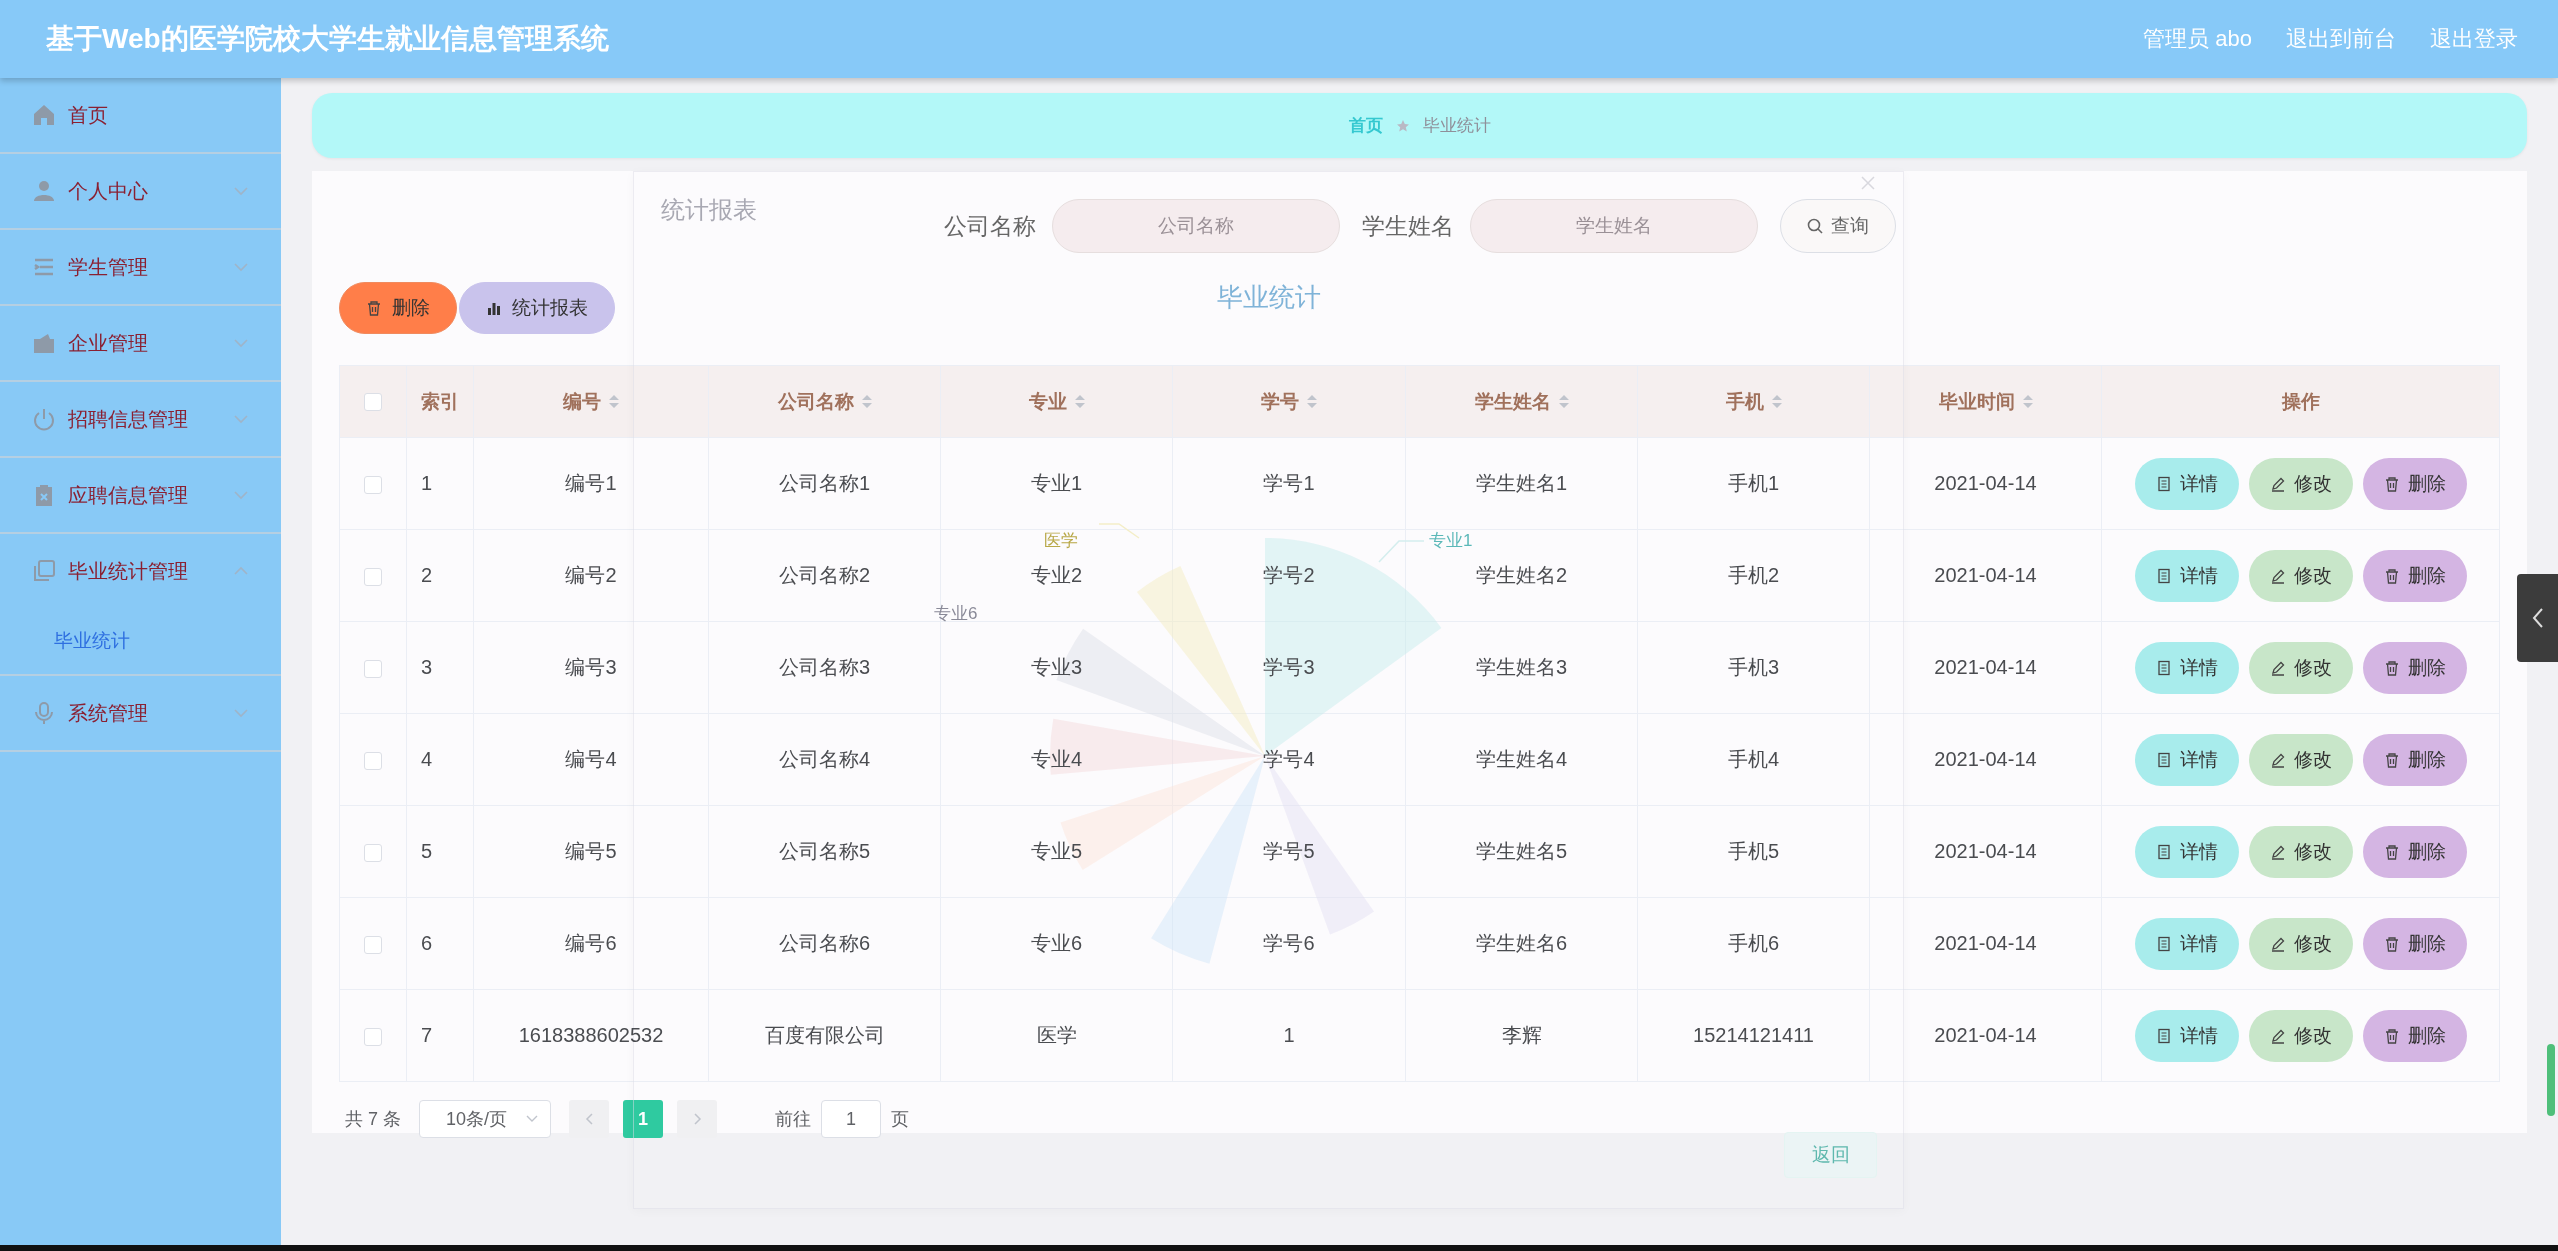 This screenshot has height=1251, width=2558. I want to click on table-cell: 专业3, so click(1056, 667).